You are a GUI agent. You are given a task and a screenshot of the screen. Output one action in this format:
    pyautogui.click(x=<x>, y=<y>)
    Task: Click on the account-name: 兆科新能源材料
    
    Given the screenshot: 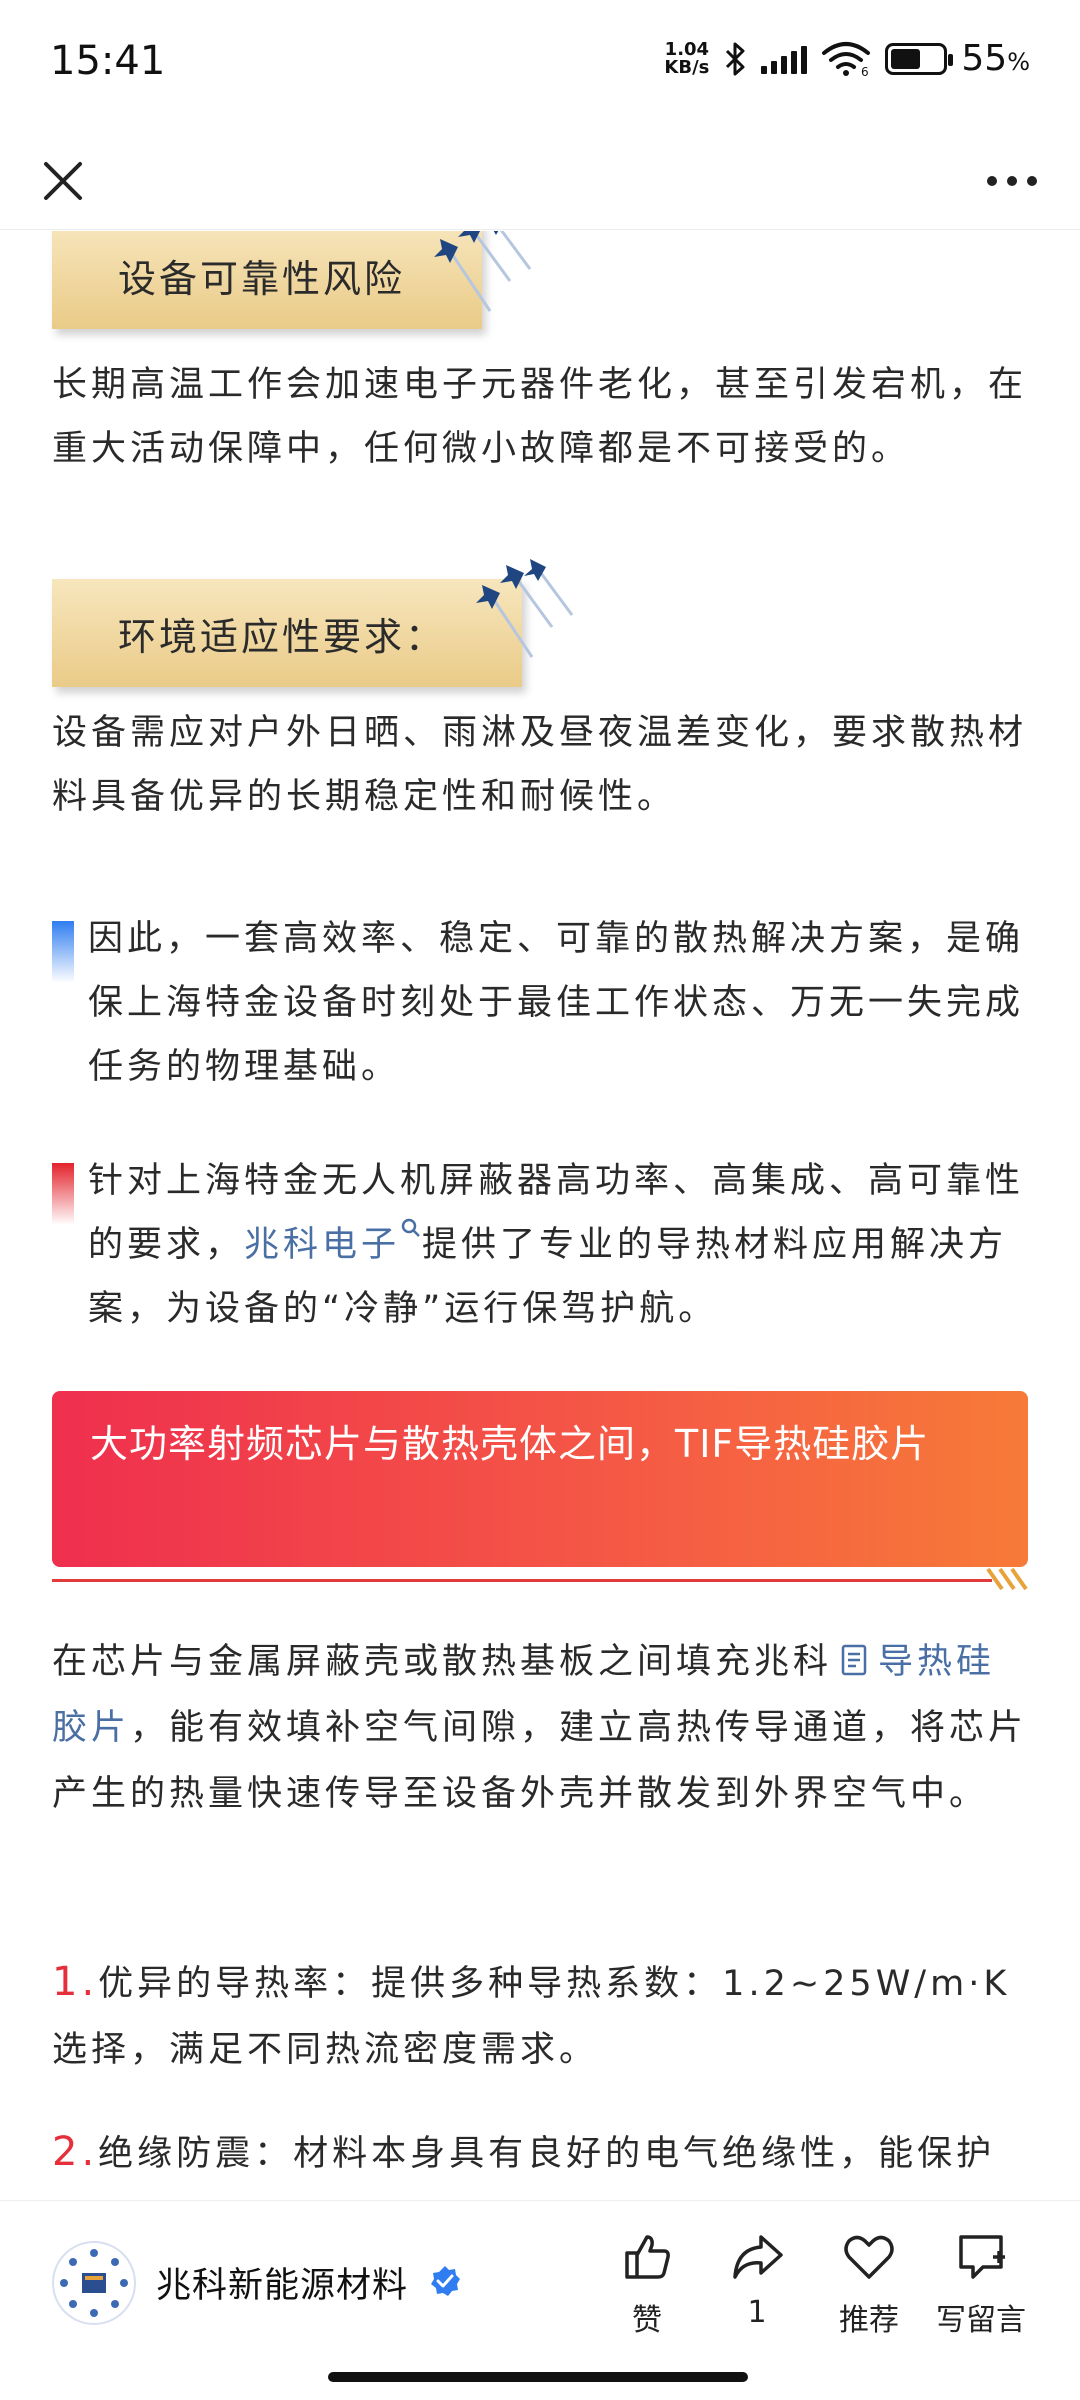 What is the action you would take?
    pyautogui.click(x=282, y=2282)
    